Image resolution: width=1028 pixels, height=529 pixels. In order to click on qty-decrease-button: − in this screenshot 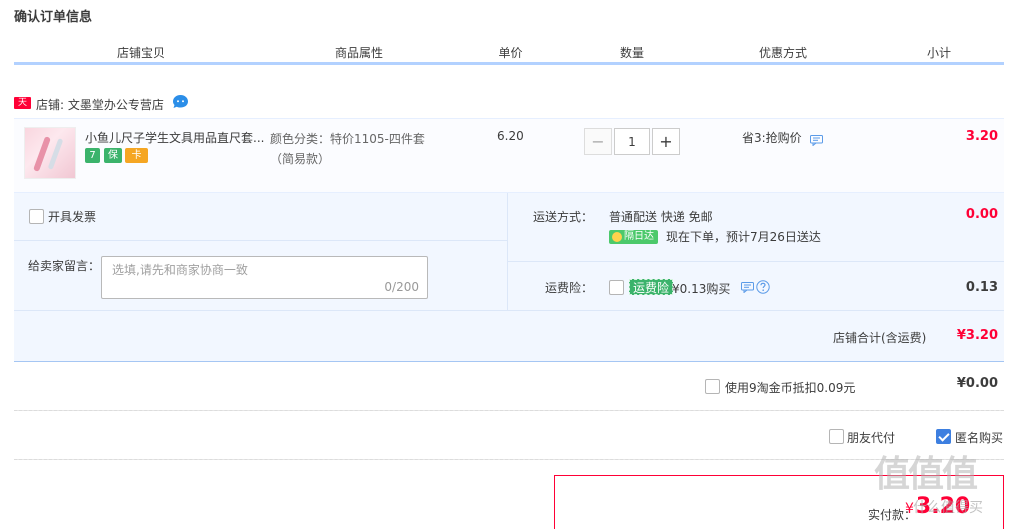, I will do `click(598, 141)`.